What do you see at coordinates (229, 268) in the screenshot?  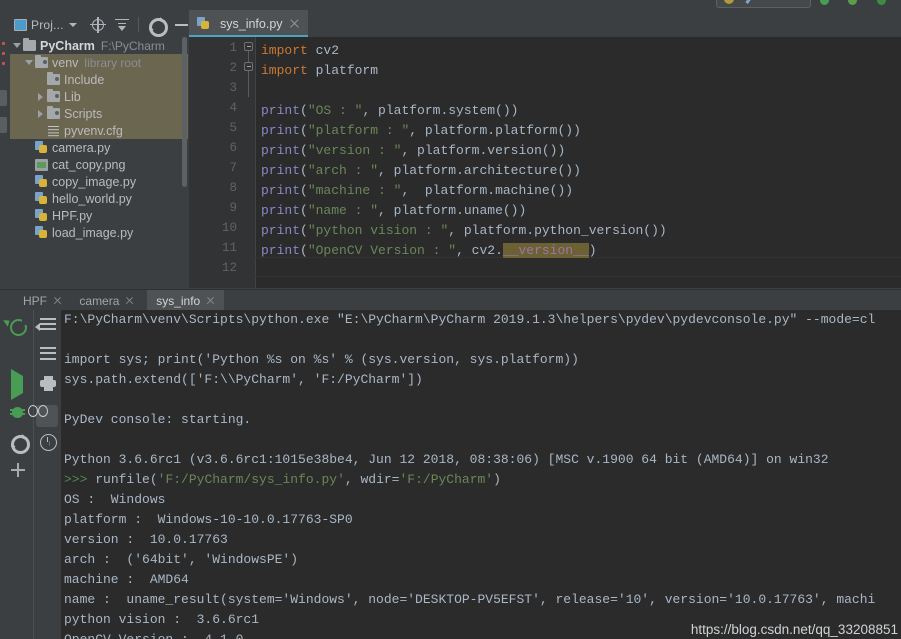 I see `line-number: 12` at bounding box center [229, 268].